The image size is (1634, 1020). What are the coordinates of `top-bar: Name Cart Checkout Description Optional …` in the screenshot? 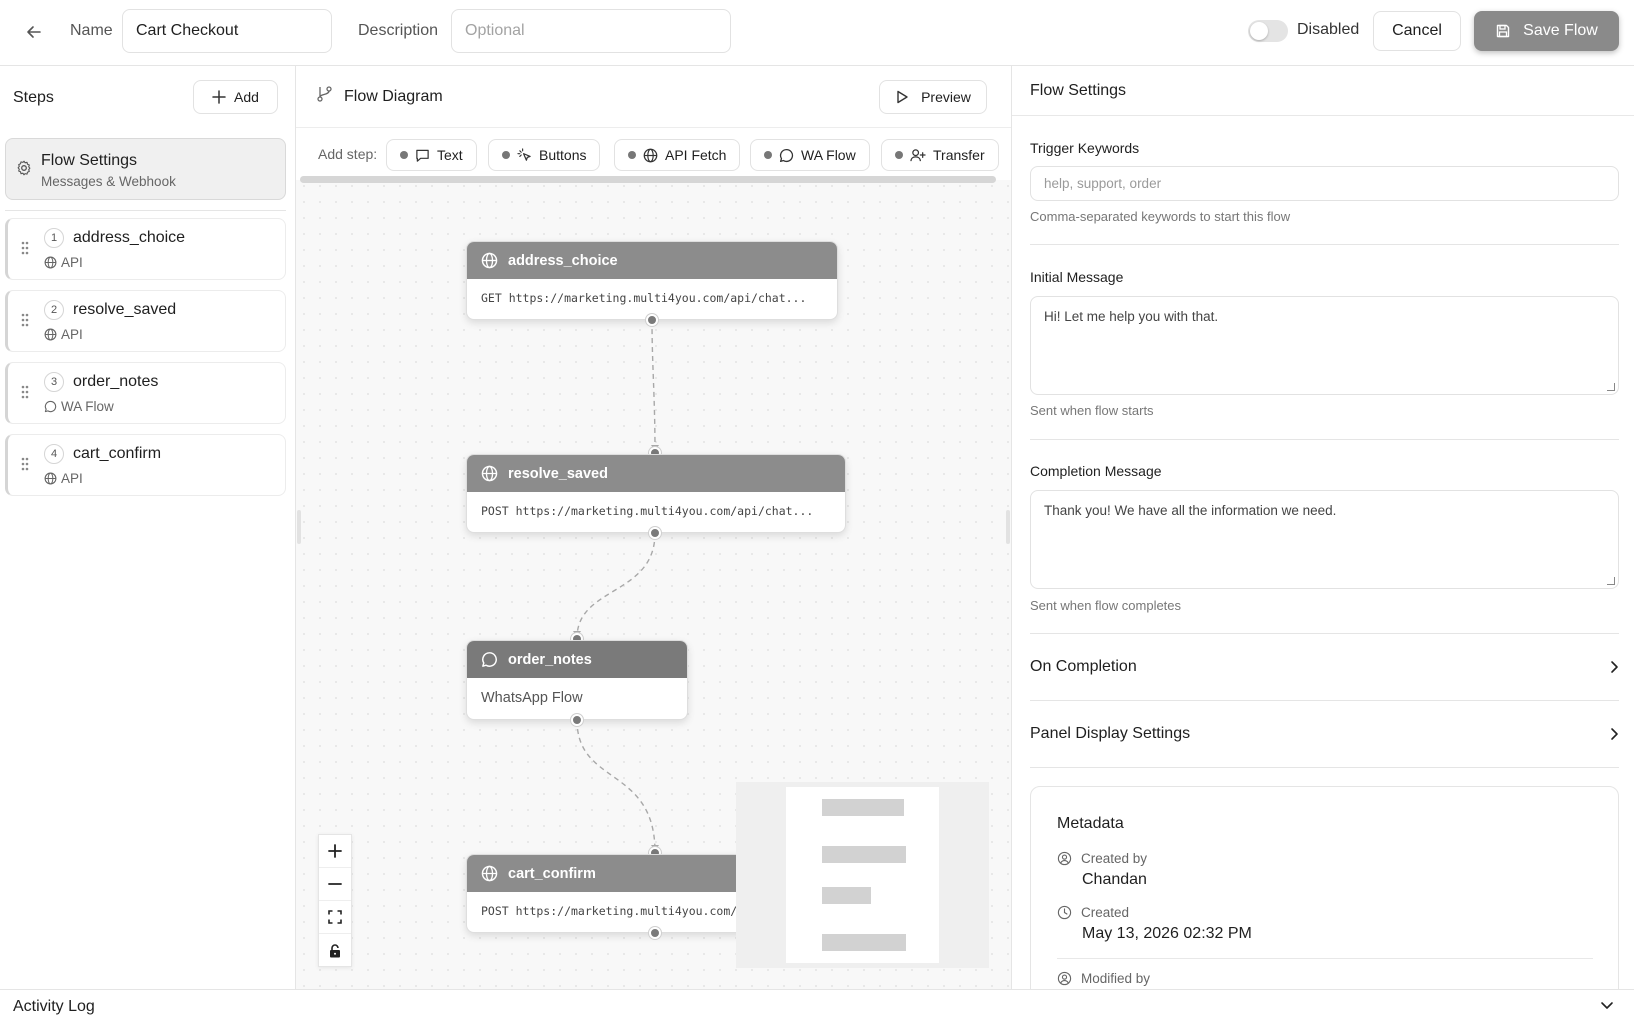 It's located at (817, 33).